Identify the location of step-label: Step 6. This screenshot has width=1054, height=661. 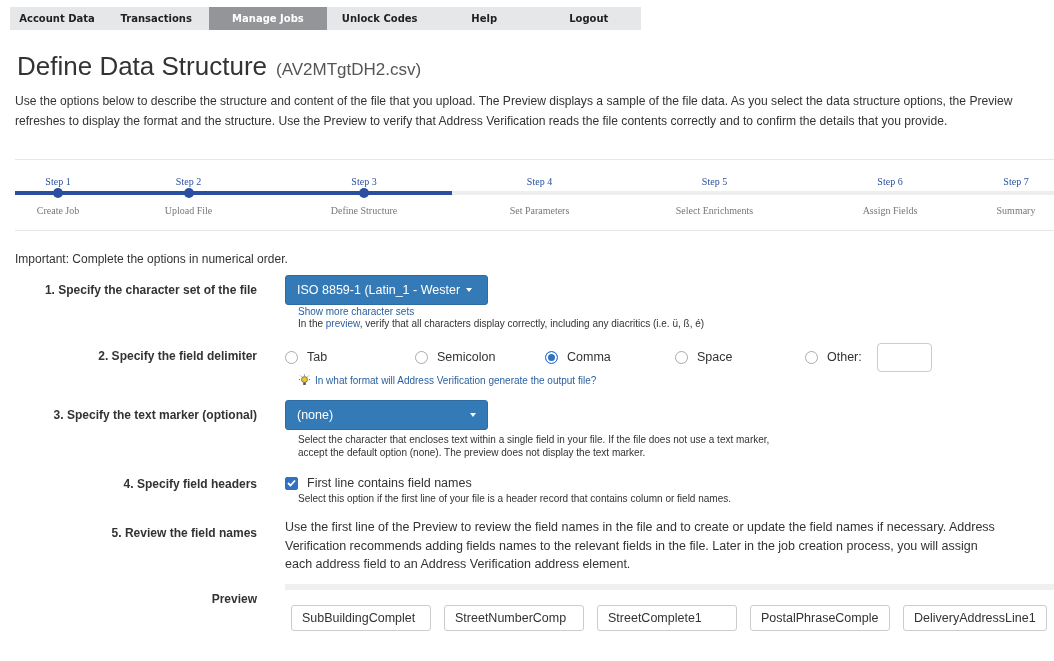
(890, 182).